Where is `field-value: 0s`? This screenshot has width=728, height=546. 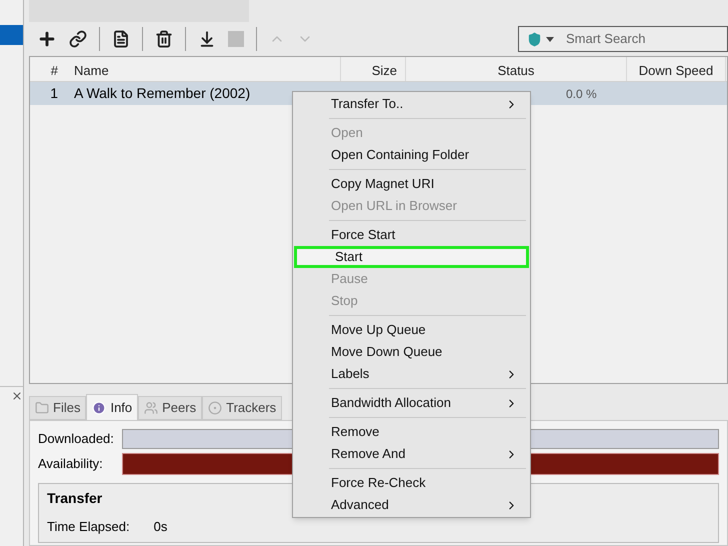 field-value: 0s is located at coordinates (161, 527).